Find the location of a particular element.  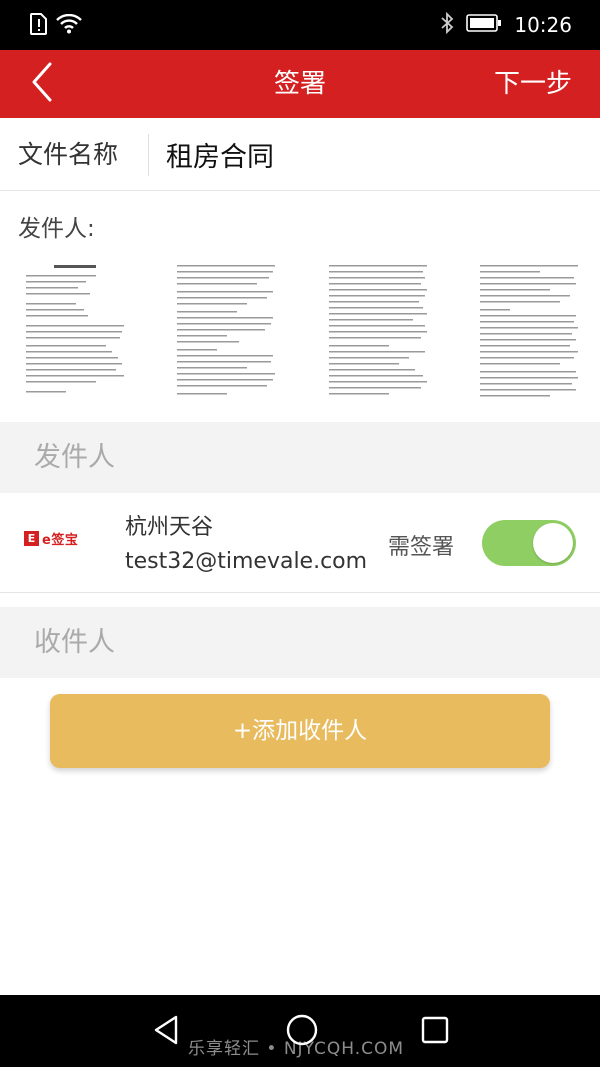

file-name-row: 文件名称 is located at coordinates (300, 154).